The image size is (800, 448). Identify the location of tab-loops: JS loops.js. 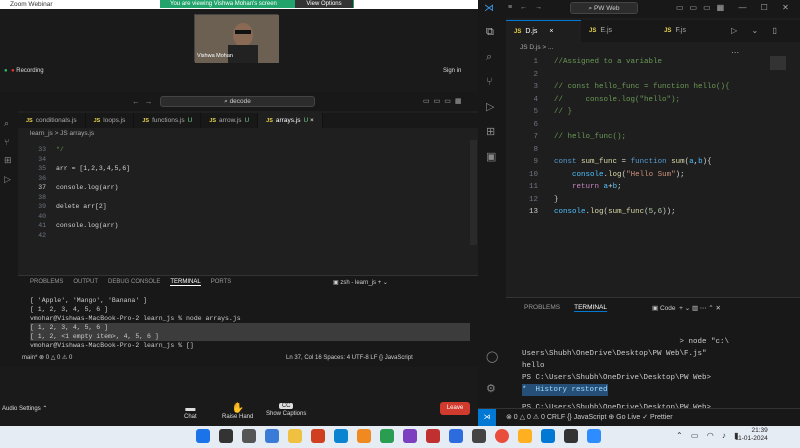
(110, 120).